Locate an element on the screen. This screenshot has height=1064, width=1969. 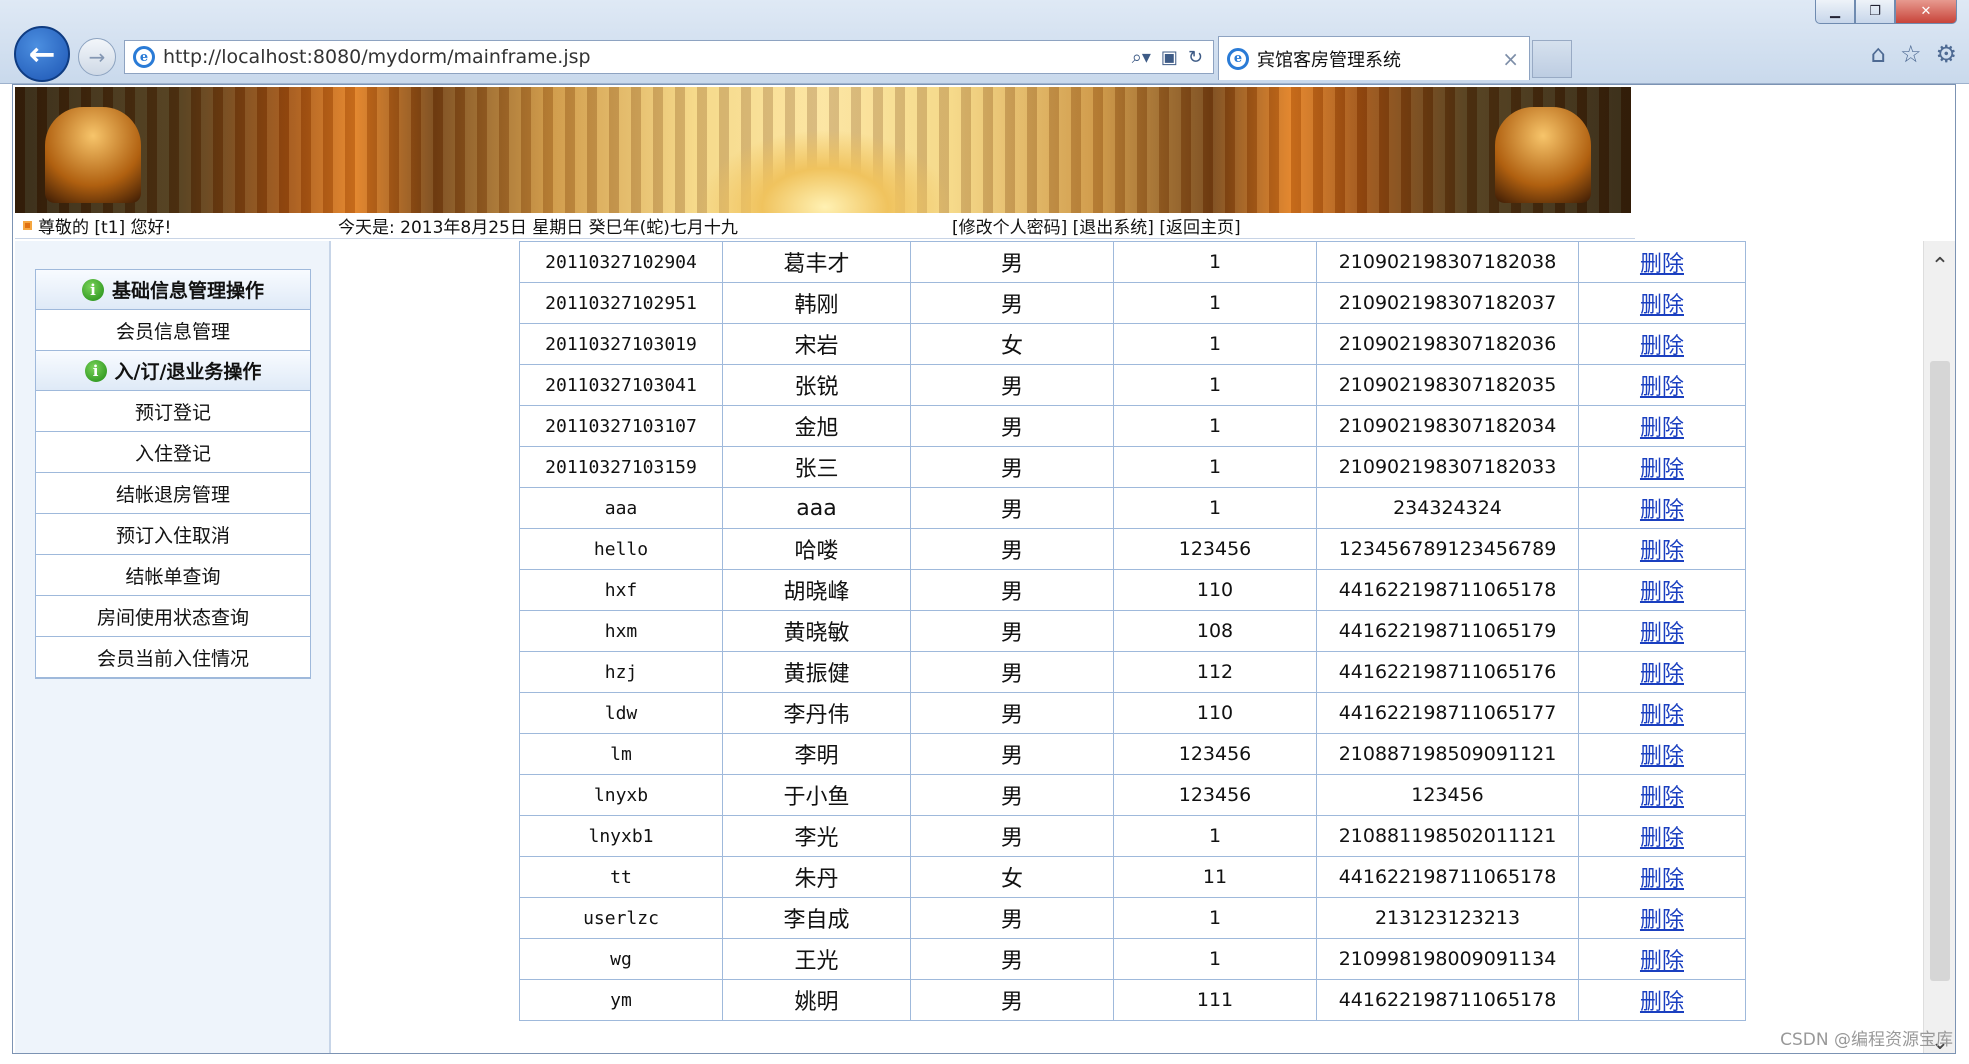
banner-urn-right is located at coordinates (1543, 155).